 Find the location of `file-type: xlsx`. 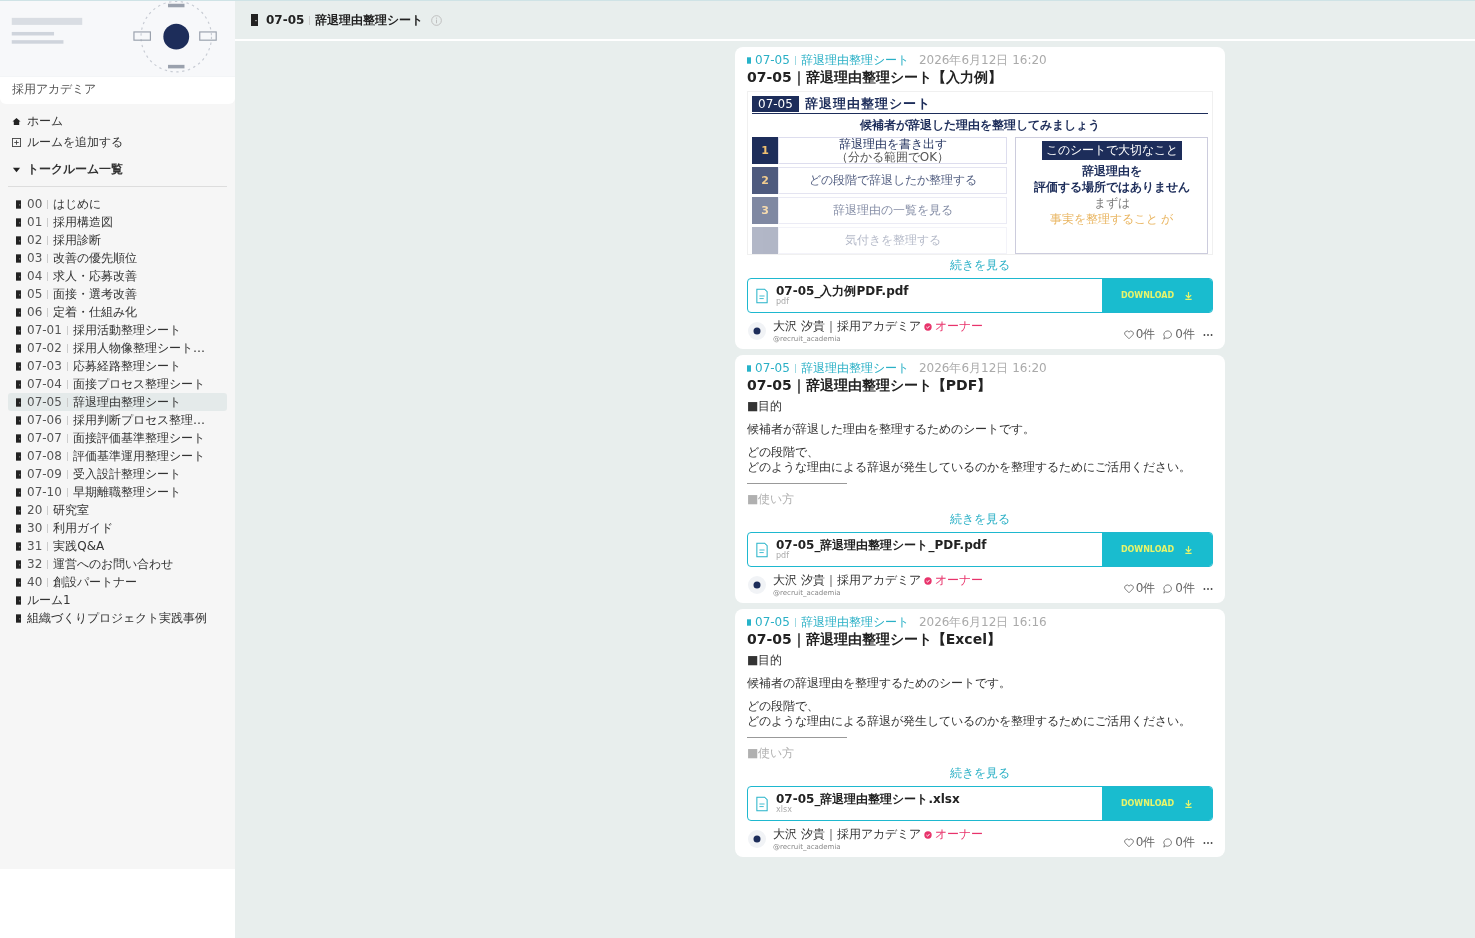

file-type: xlsx is located at coordinates (784, 809).